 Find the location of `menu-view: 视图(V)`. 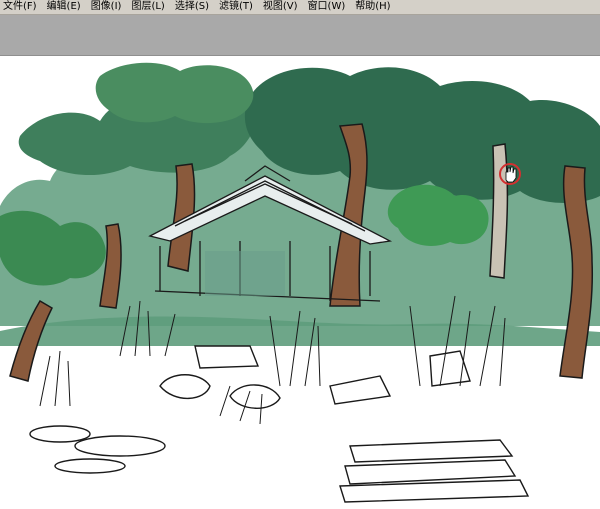

menu-view: 视图(V) is located at coordinates (280, 7).